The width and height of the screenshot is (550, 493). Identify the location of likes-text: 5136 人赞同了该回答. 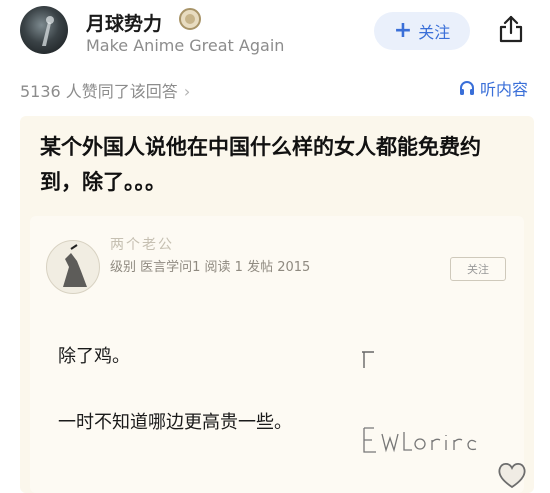
(99, 91).